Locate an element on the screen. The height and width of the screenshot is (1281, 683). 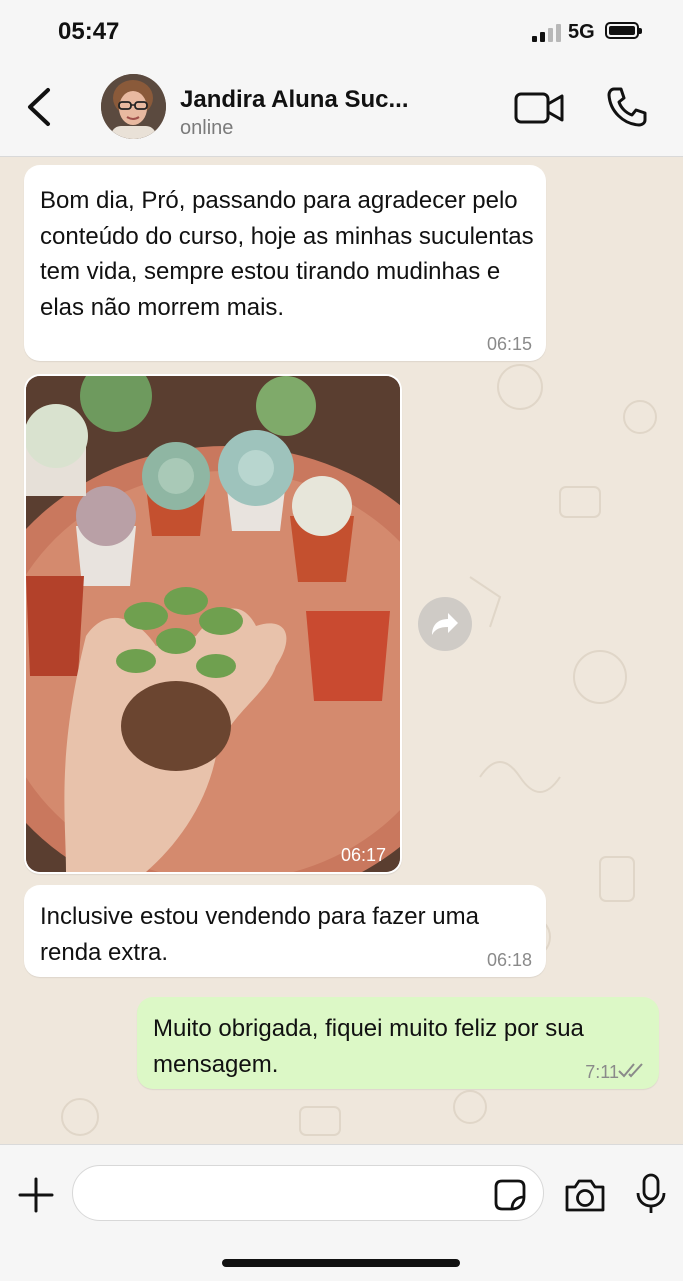
contact-status: online is located at coordinates (207, 128).